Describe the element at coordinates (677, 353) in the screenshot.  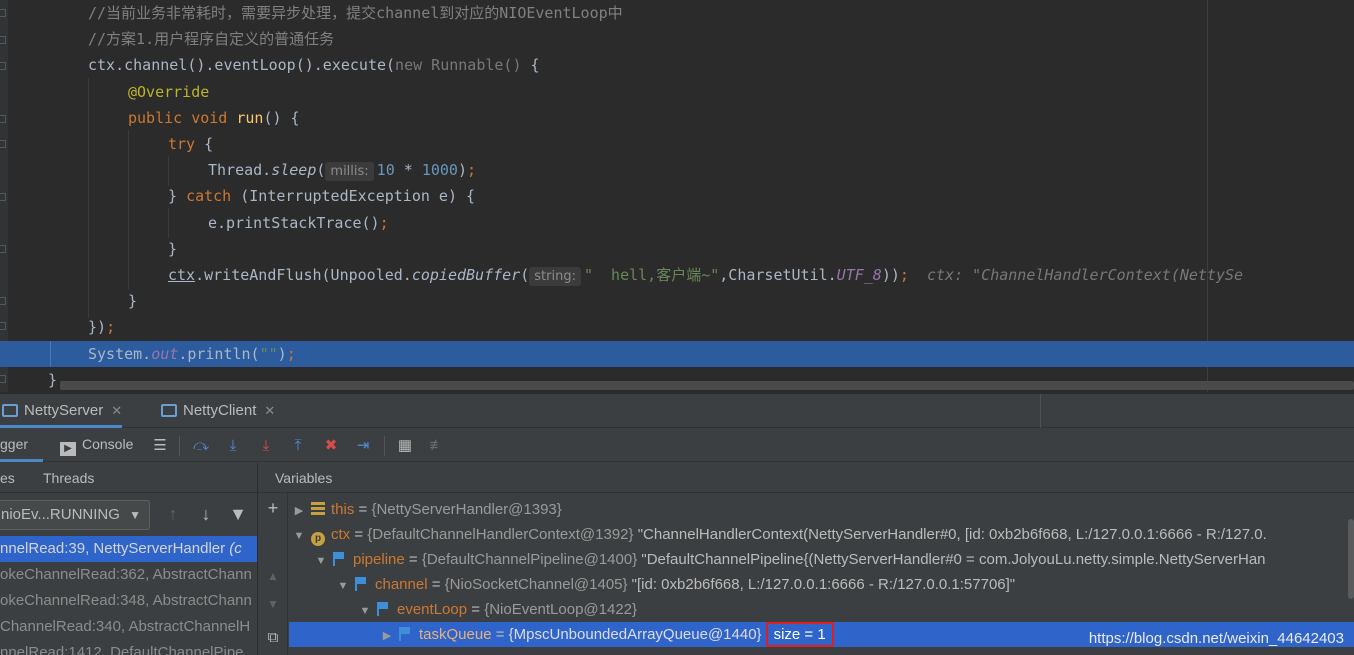
I see `code-line: System.out.println("");` at that location.